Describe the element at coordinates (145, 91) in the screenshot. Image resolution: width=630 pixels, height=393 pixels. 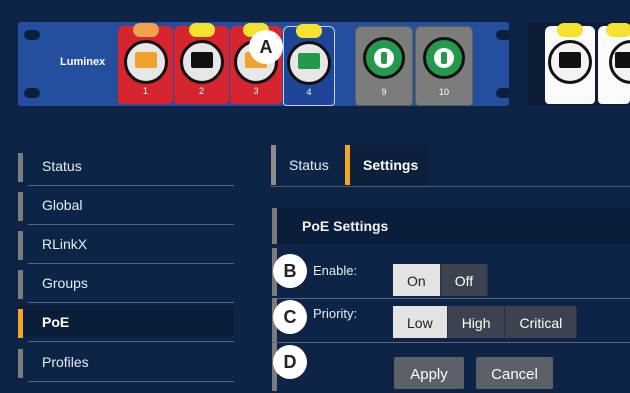
I see `port-number: 1` at that location.